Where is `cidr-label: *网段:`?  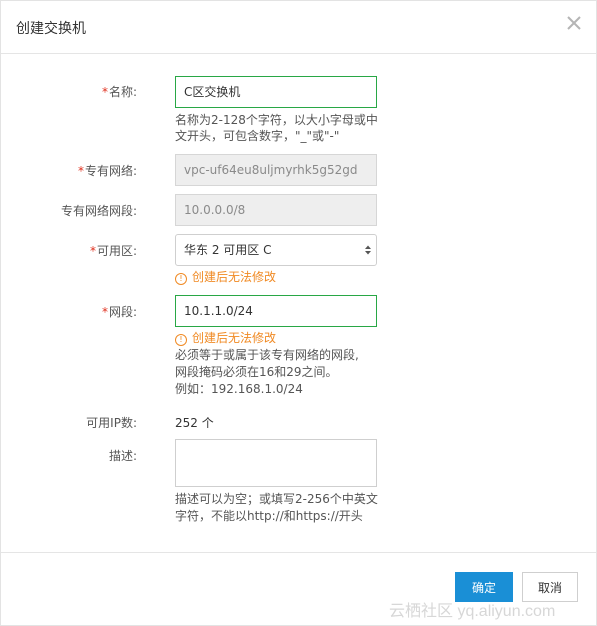 cidr-label: *网段: is located at coordinates (119, 312).